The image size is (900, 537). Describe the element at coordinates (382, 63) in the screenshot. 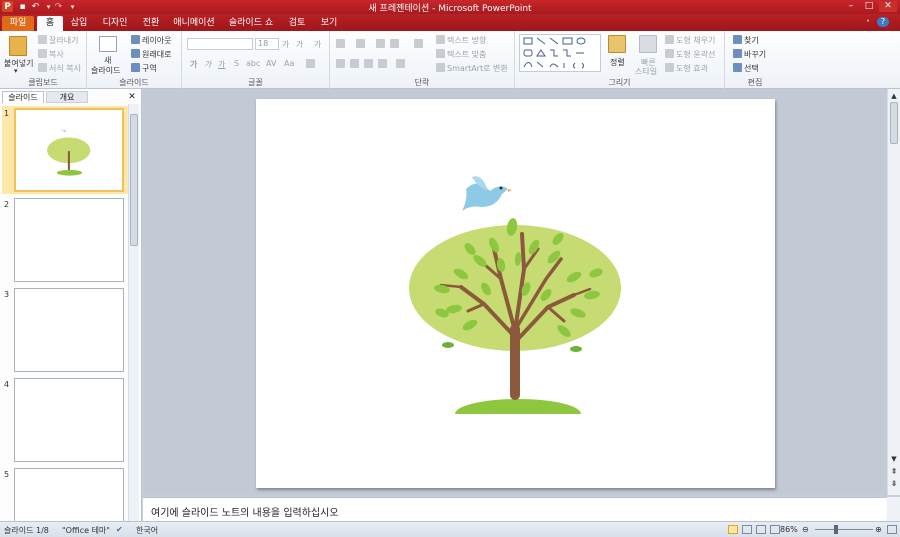

I see `justify-icon` at that location.